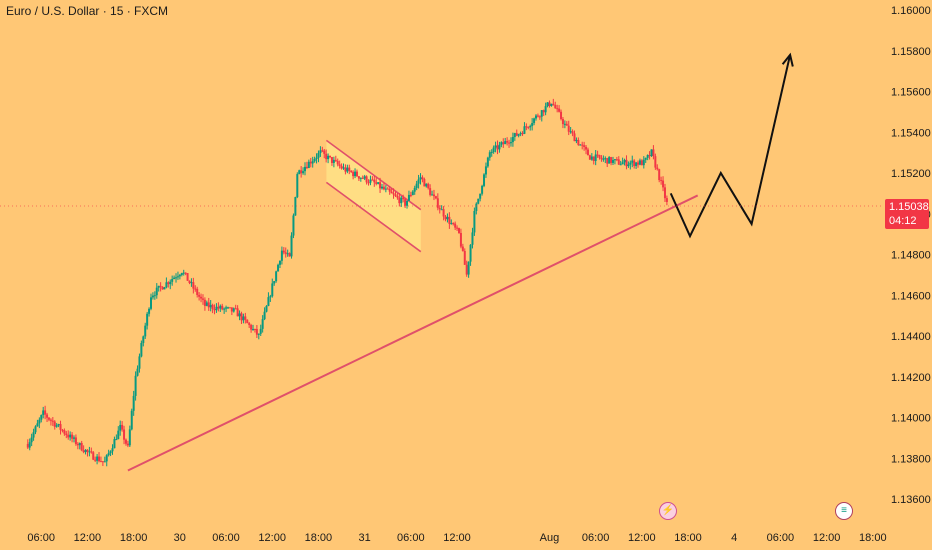 The width and height of the screenshot is (932, 550). Describe the element at coordinates (844, 511) in the screenshot. I see `economic-event-icon: ≡` at that location.